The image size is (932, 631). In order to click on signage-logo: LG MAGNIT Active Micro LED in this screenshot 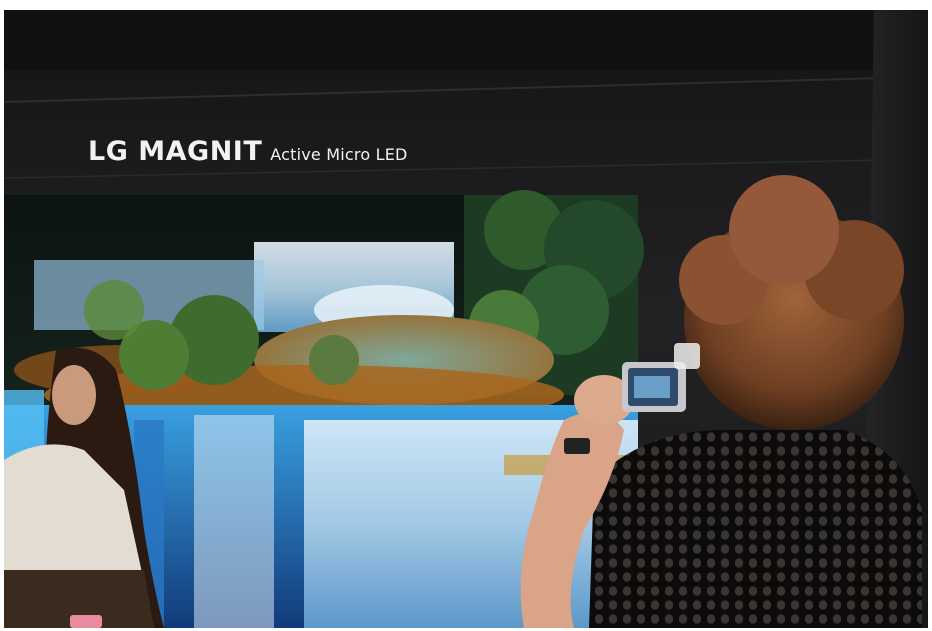, I will do `click(248, 151)`.